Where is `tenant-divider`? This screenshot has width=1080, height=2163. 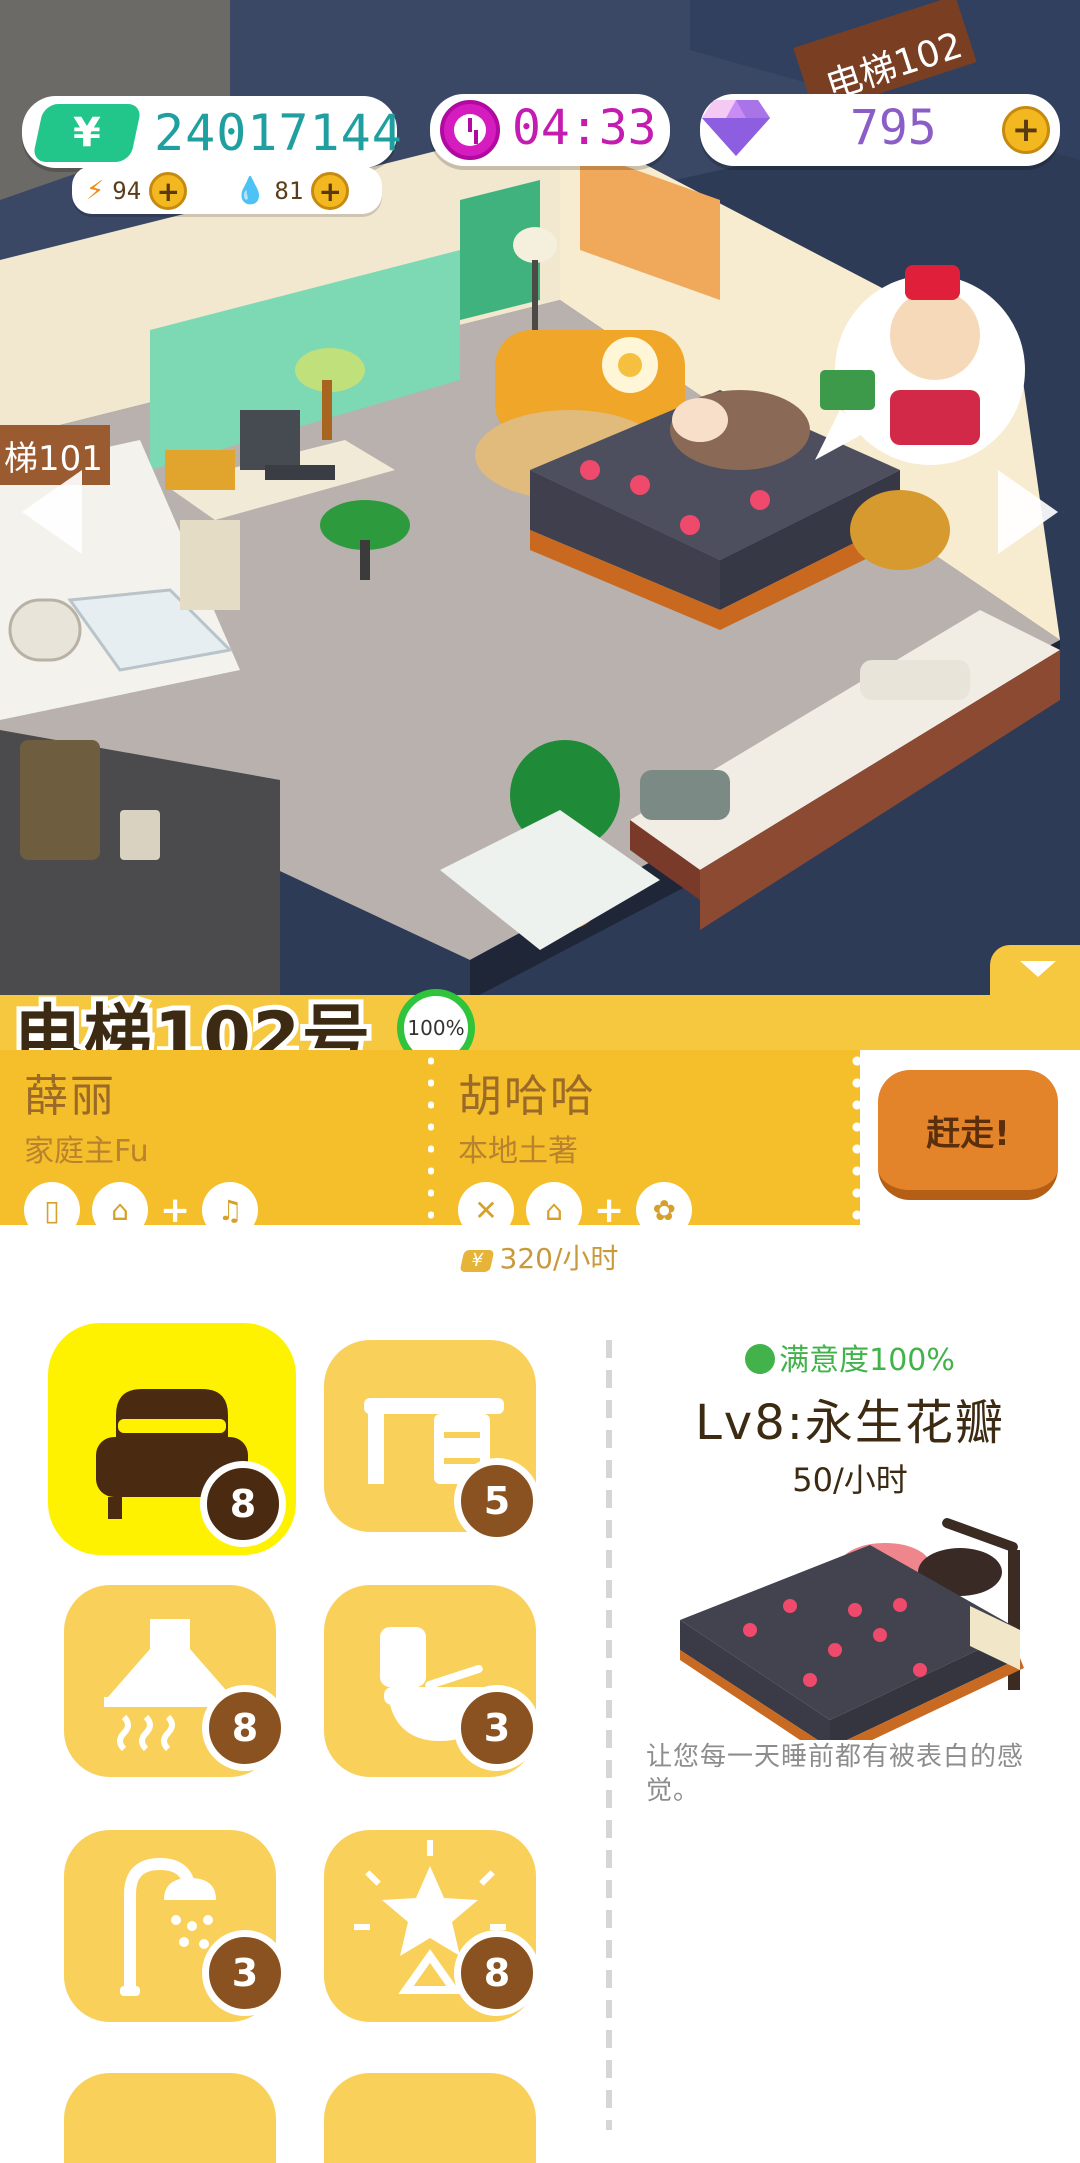
tenant-divider is located at coordinates (431, 1137).